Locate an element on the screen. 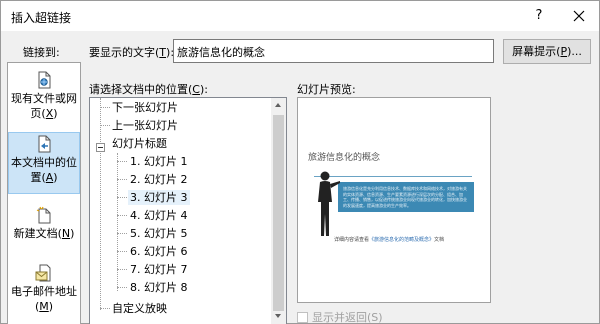 The width and height of the screenshot is (600, 324). tree-item: 上一张幻灯片 is located at coordinates (145, 125).